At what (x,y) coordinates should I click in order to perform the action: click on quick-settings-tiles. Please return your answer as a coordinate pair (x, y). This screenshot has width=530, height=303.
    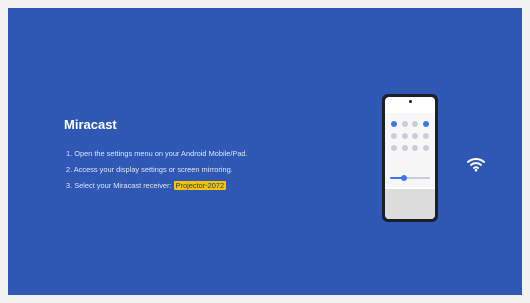
    Looking at the image, I should click on (410, 136).